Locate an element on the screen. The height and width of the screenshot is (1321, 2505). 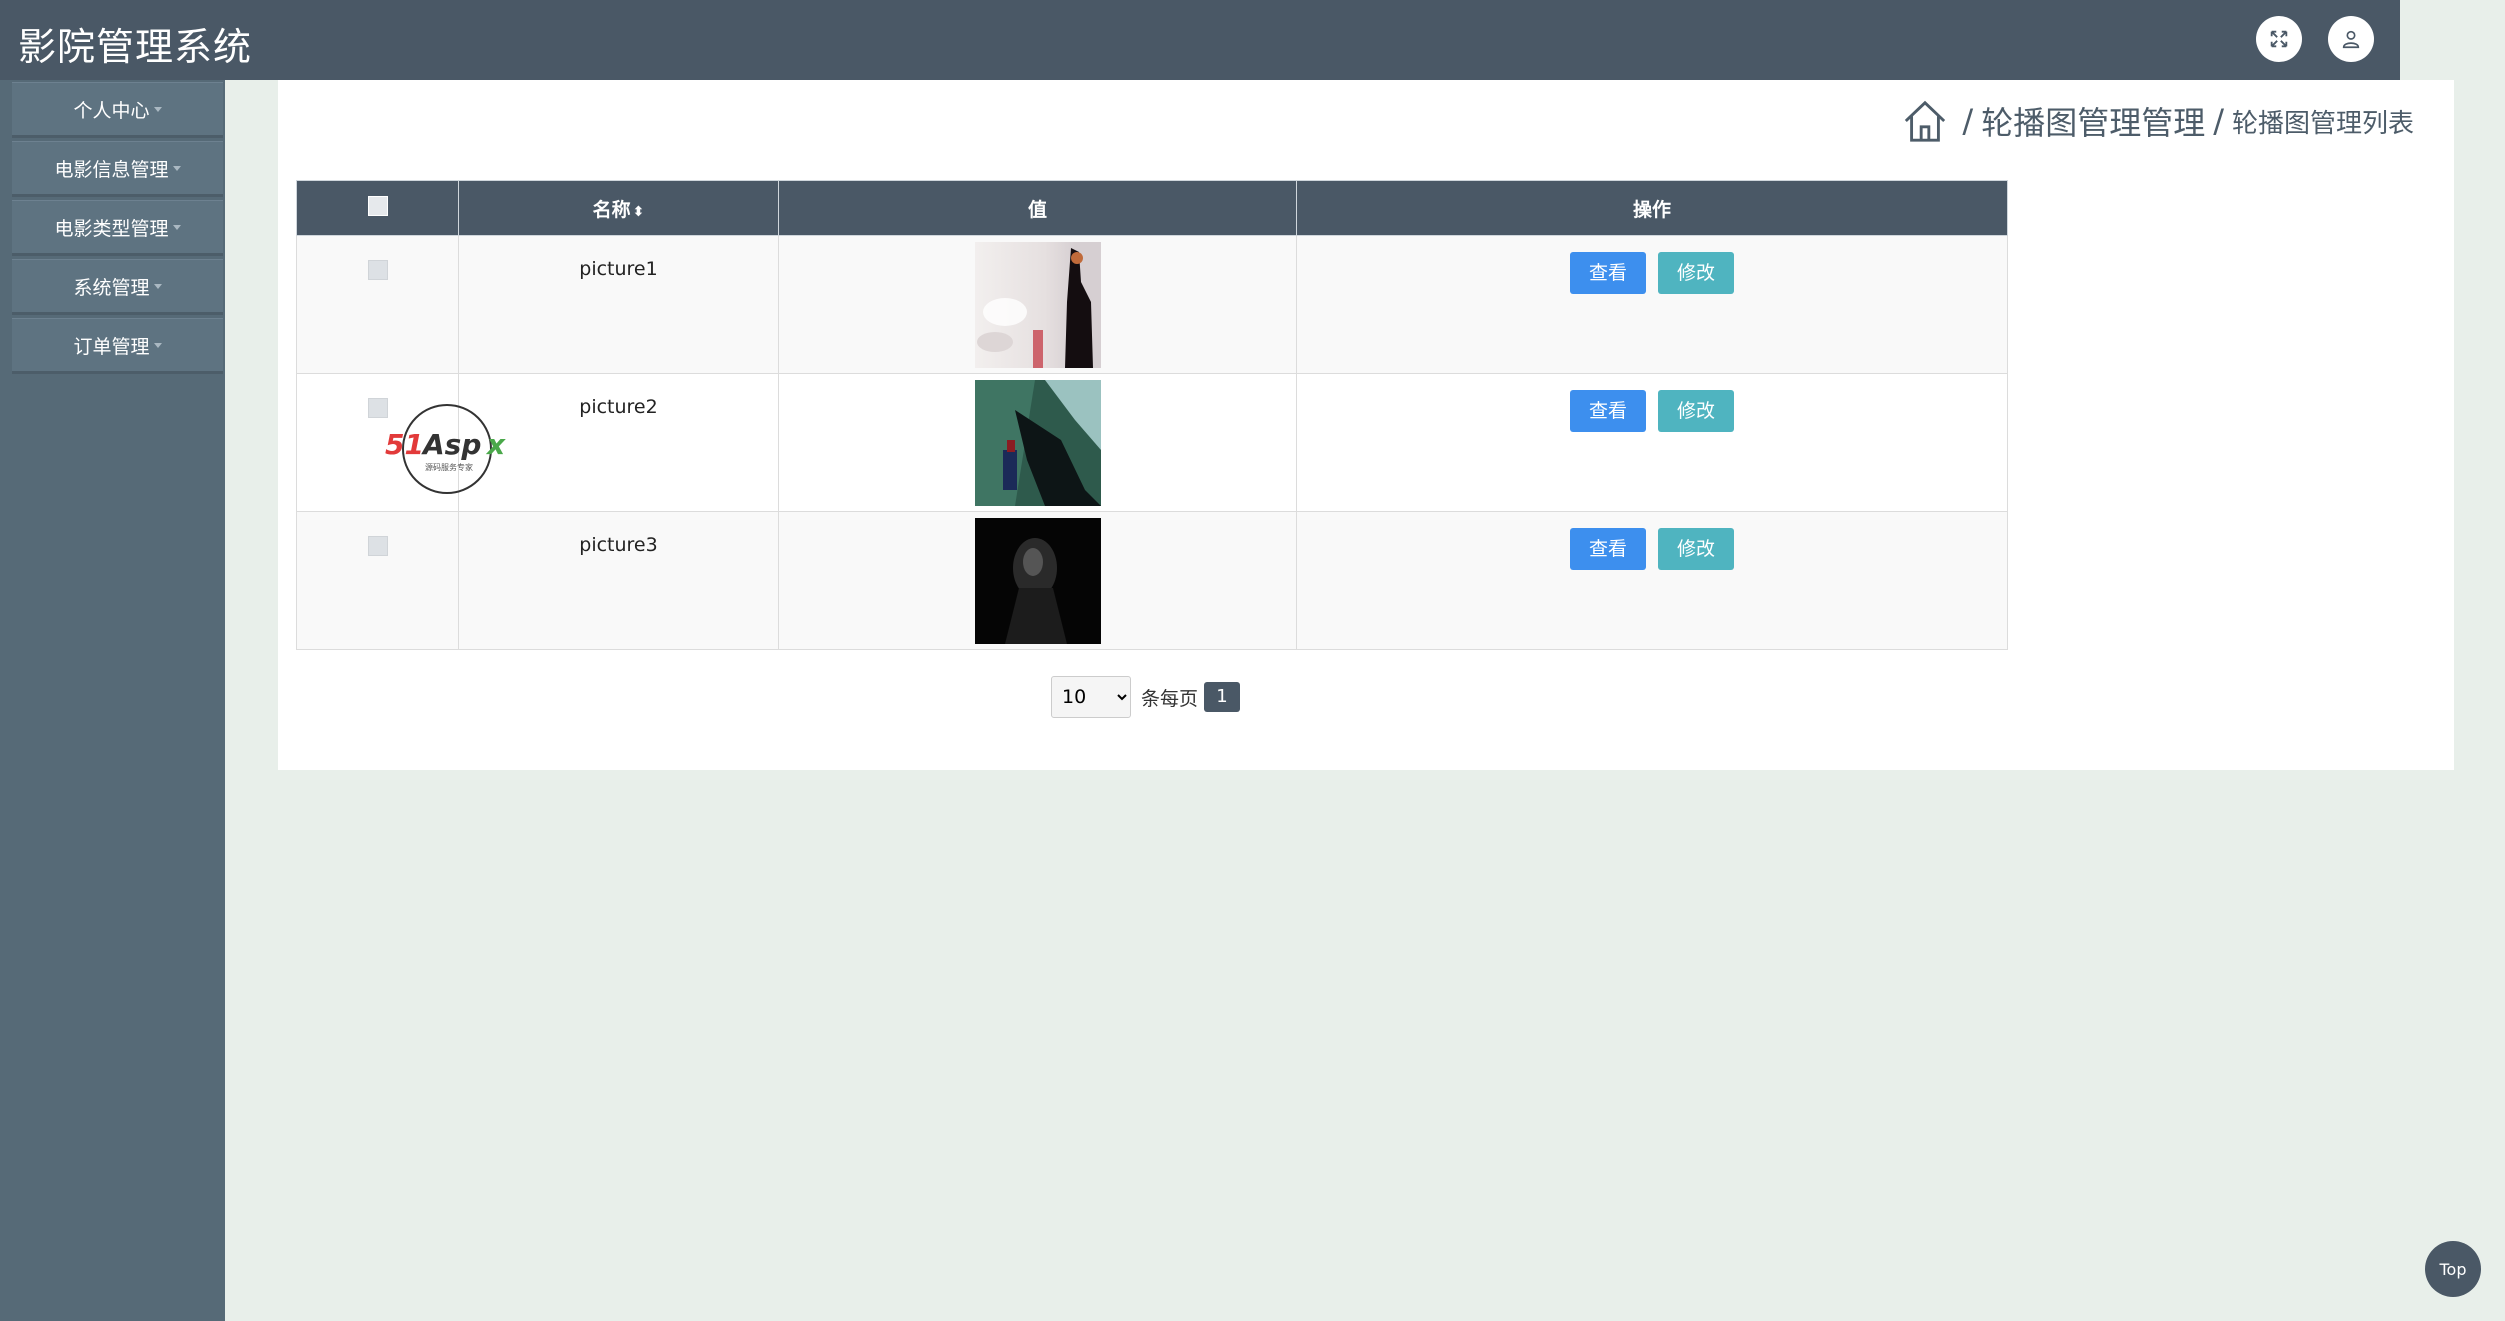
expand-icon is located at coordinates (2279, 39).